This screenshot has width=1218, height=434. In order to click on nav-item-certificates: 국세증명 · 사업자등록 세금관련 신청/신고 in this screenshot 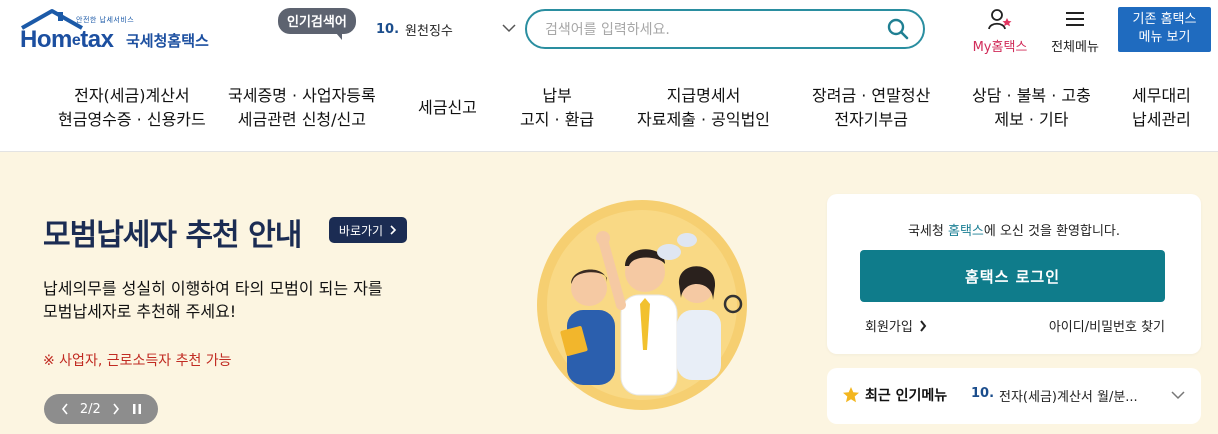, I will do `click(302, 108)`.